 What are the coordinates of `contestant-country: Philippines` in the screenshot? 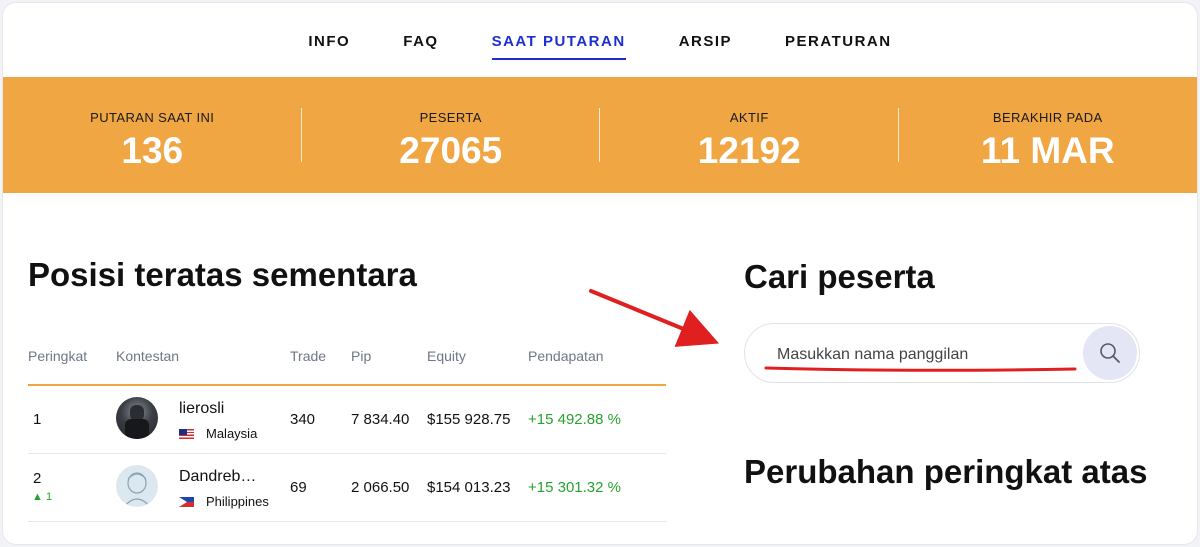 It's located at (224, 501).